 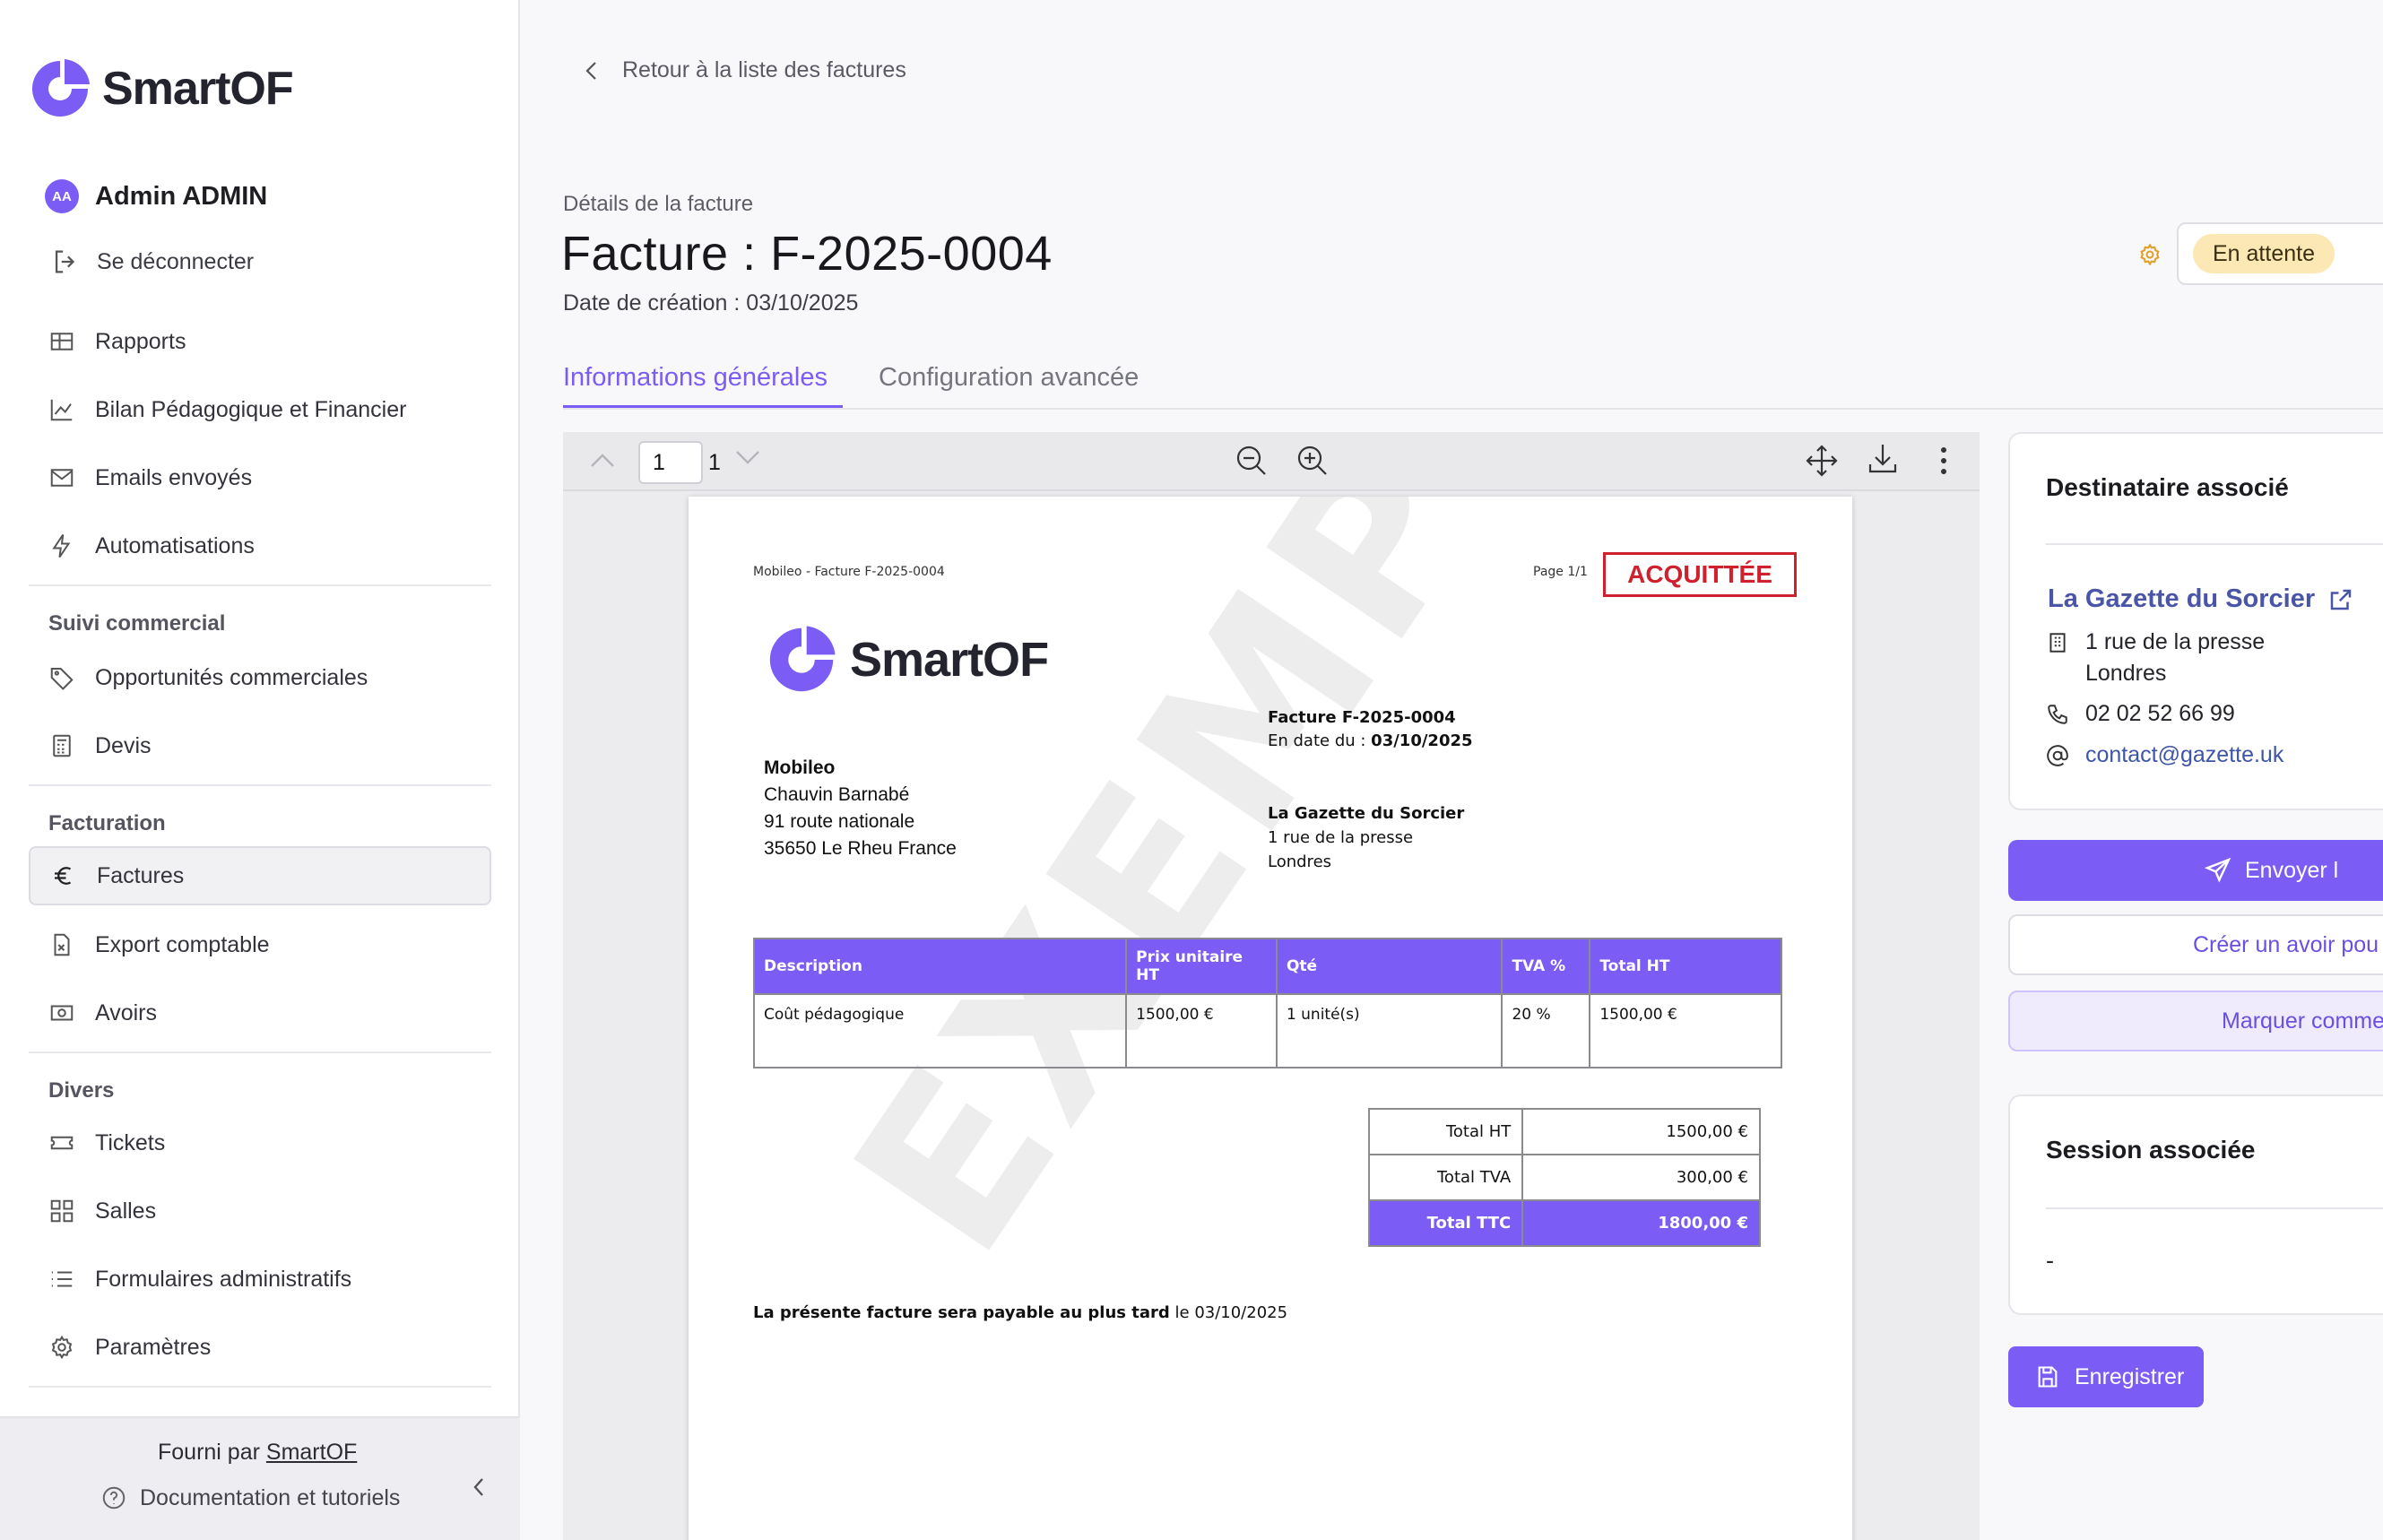 I want to click on nav-item-parametres: Paramètres, so click(x=260, y=1348).